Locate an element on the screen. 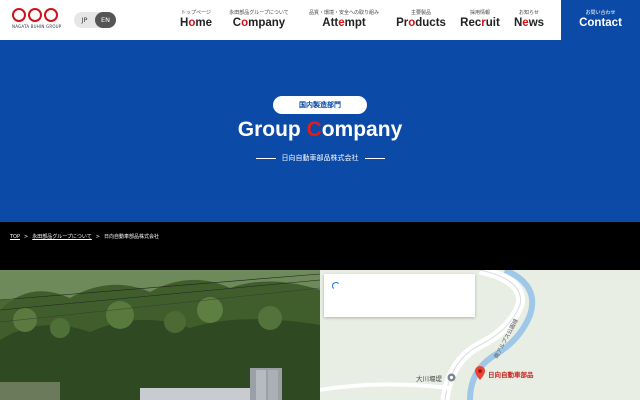 Image resolution: width=640 pixels, height=400 pixels. breadcrumb-top-link: TOP is located at coordinates (15, 237).